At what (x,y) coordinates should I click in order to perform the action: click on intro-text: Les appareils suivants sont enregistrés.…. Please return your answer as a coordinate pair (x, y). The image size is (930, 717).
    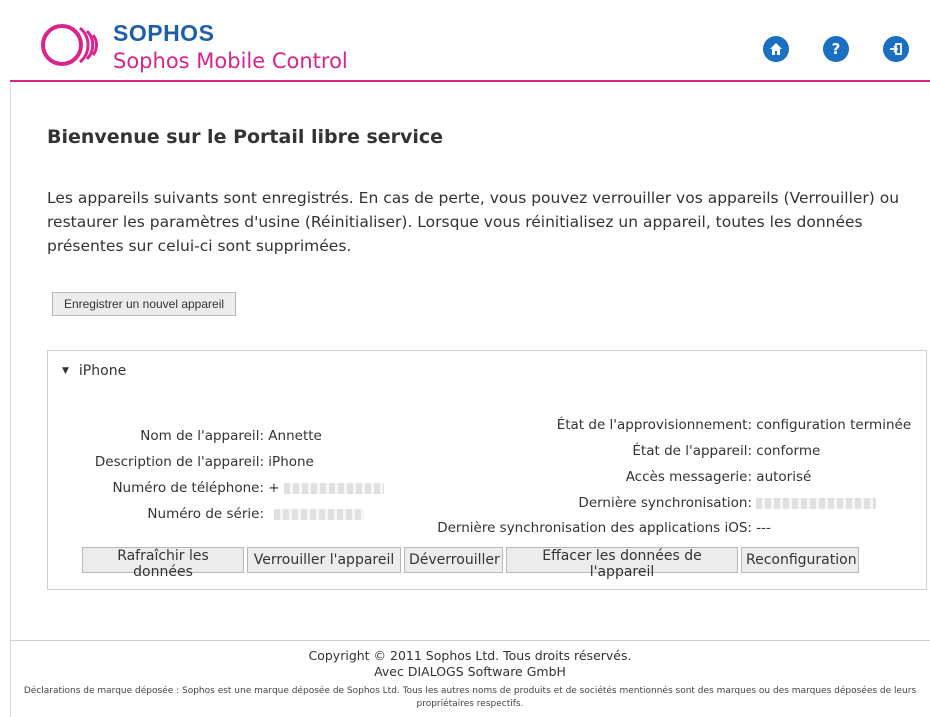
    Looking at the image, I should click on (473, 222).